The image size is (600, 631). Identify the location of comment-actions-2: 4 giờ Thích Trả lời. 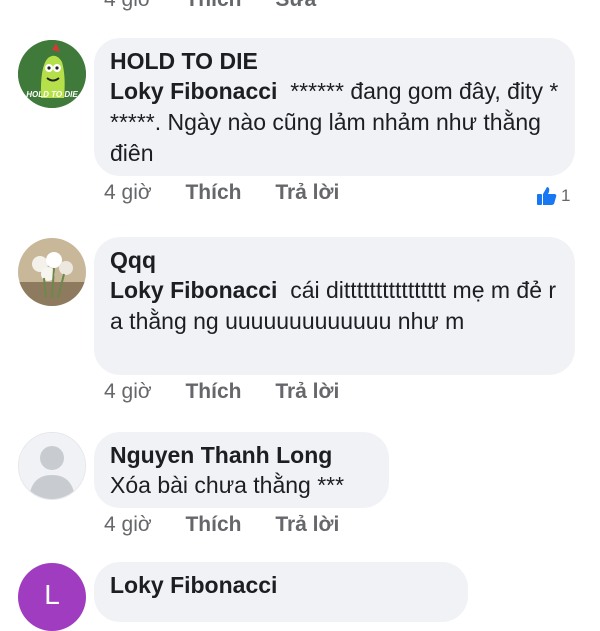
(235, 392).